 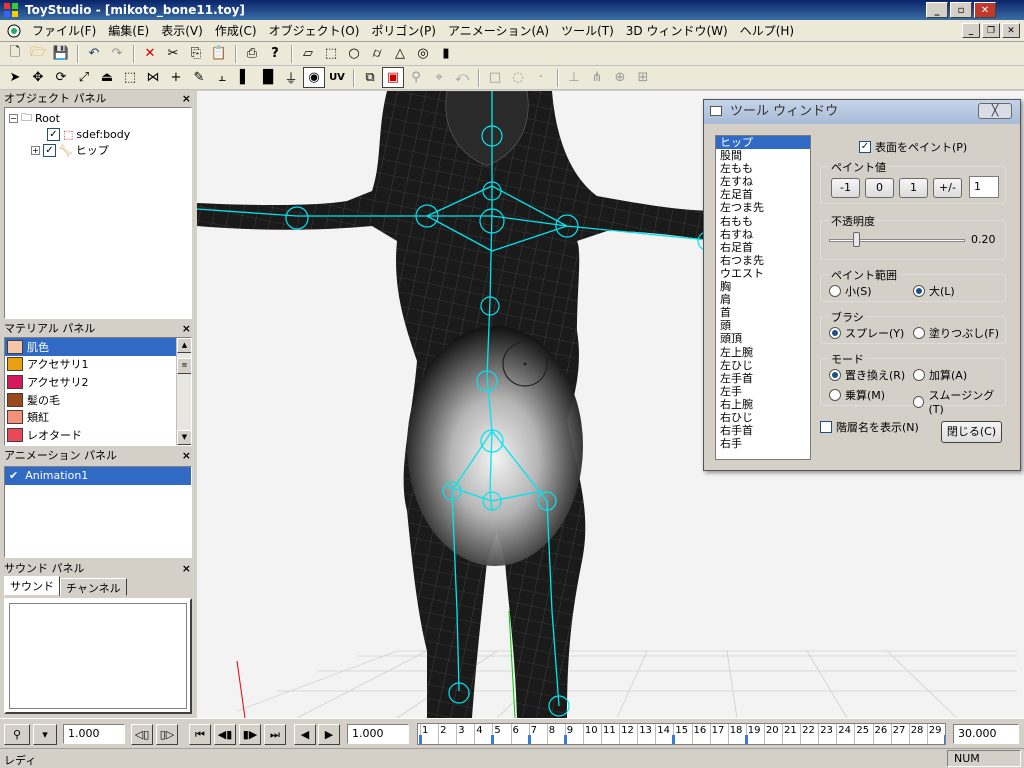 What do you see at coordinates (34, 118) in the screenshot?
I see `tree-root: − 🗀 Root` at bounding box center [34, 118].